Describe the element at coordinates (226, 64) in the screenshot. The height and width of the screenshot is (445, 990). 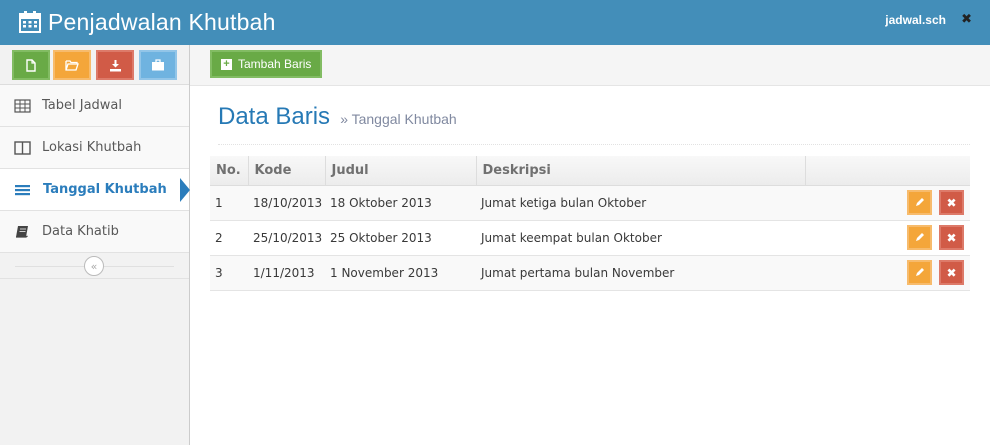
I see `plus-icon: +` at that location.